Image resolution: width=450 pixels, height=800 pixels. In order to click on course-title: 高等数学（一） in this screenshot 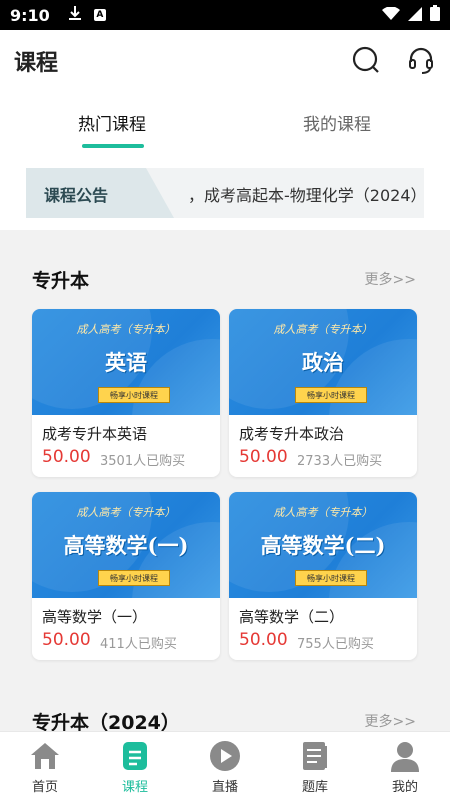, I will do `click(95, 617)`.